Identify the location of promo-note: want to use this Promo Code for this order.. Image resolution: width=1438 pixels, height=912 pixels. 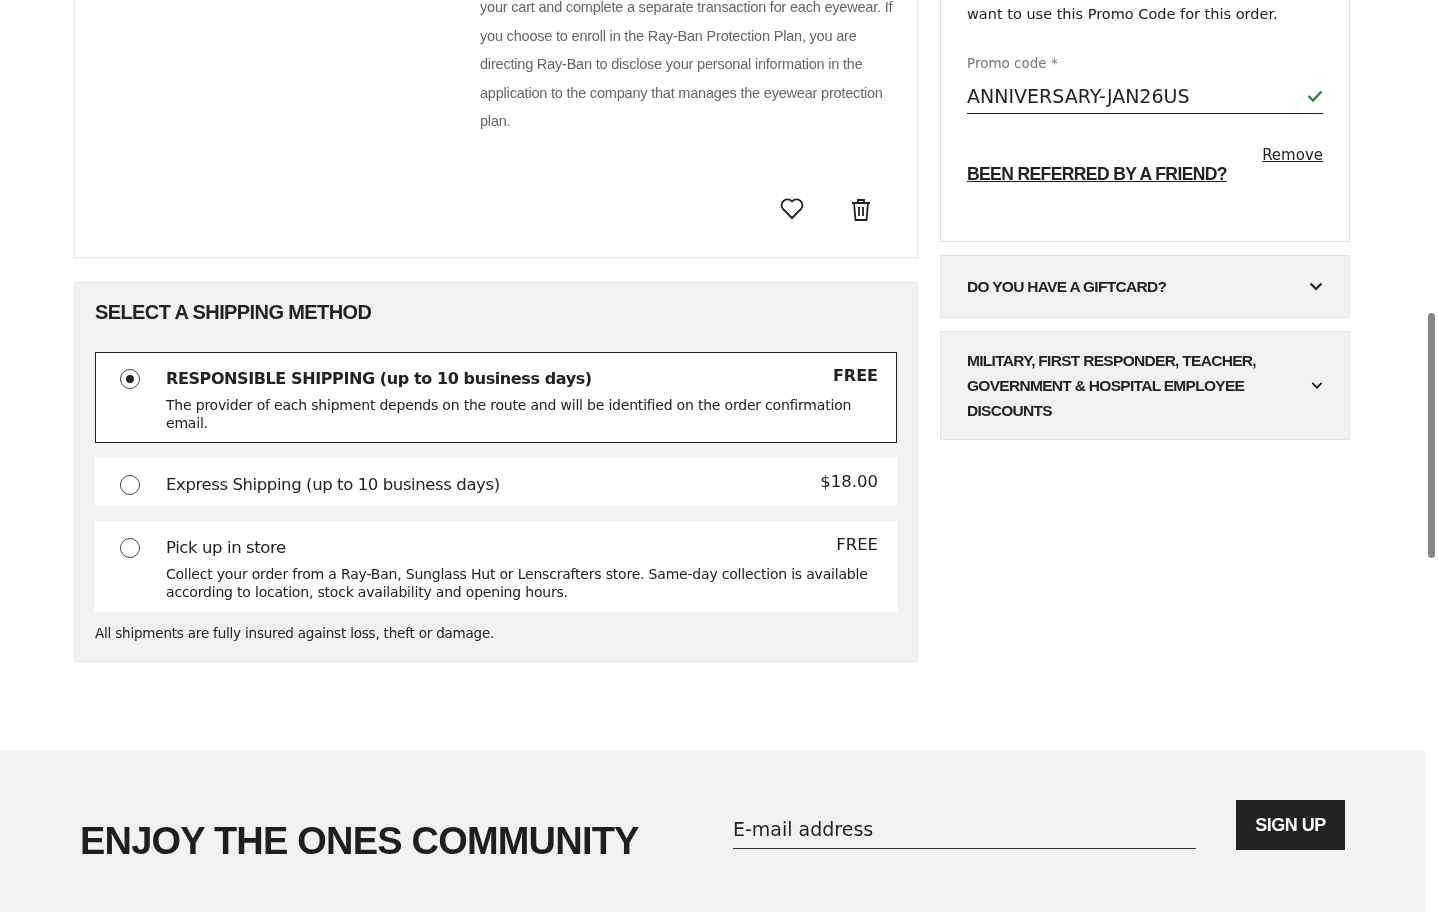
(1123, 14).